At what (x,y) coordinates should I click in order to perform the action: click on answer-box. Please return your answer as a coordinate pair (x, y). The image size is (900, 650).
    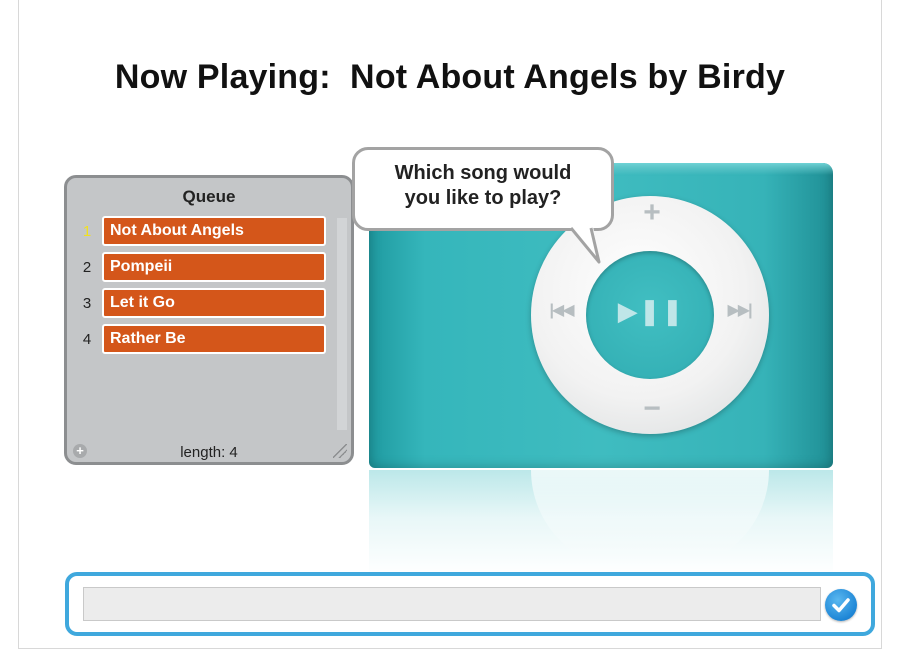
    Looking at the image, I should click on (470, 604).